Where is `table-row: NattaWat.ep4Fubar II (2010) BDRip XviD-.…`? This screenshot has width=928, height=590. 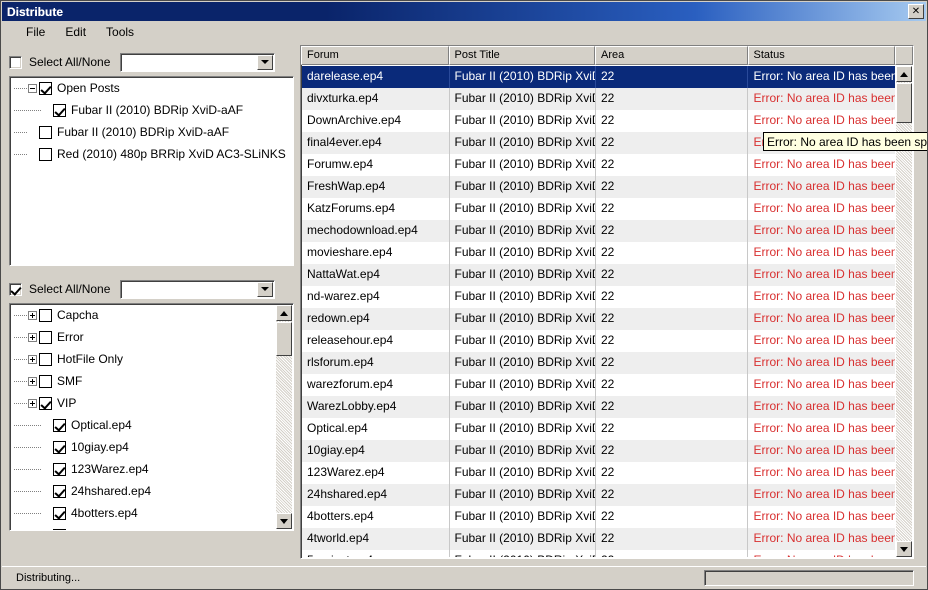 table-row: NattaWat.ep4Fubar II (2010) BDRip XviD-.… is located at coordinates (598, 275).